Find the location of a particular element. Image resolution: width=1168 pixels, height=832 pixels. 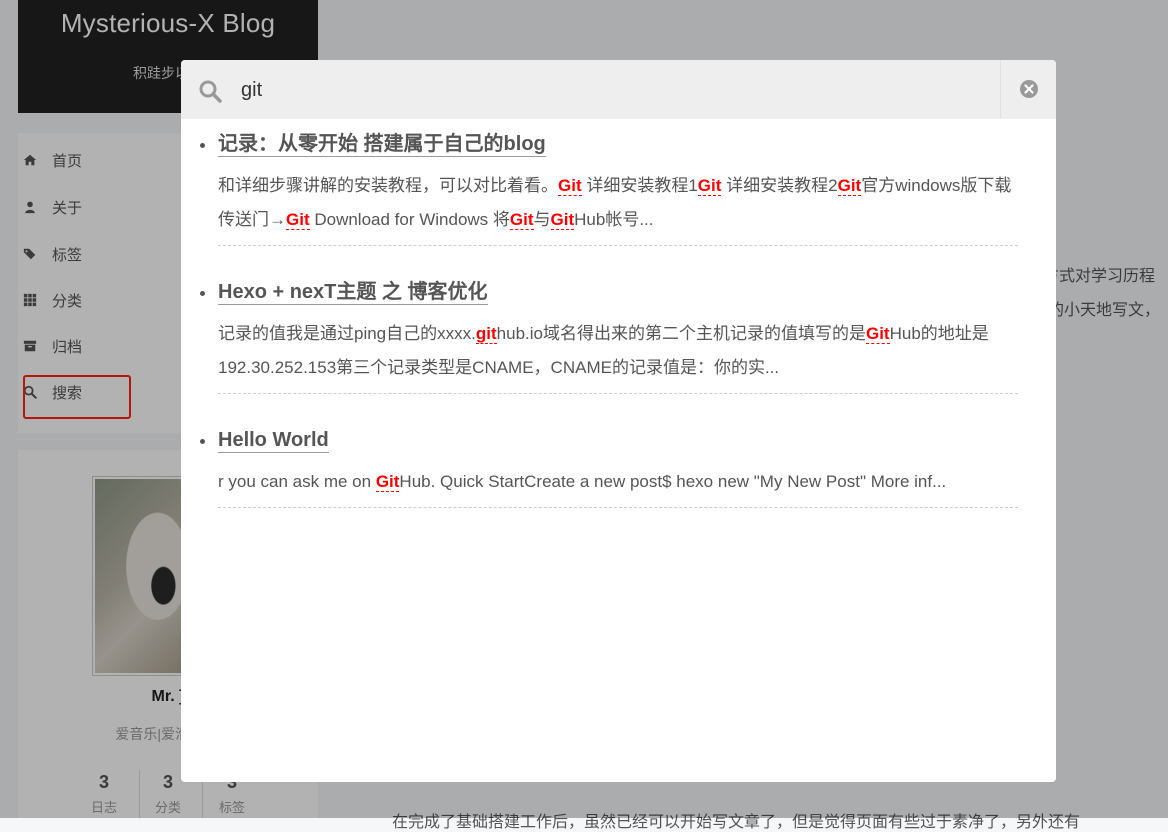

search-header is located at coordinates (618, 89).